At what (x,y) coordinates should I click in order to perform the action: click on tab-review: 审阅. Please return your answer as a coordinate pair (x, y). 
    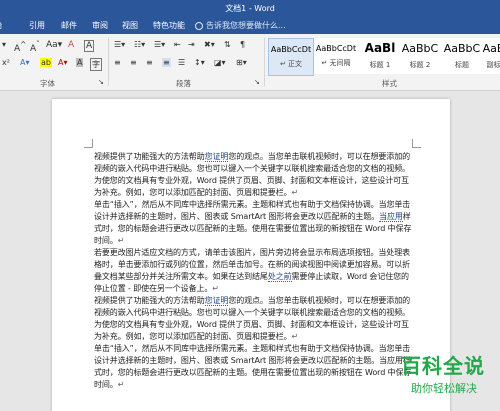
    Looking at the image, I should click on (100, 25).